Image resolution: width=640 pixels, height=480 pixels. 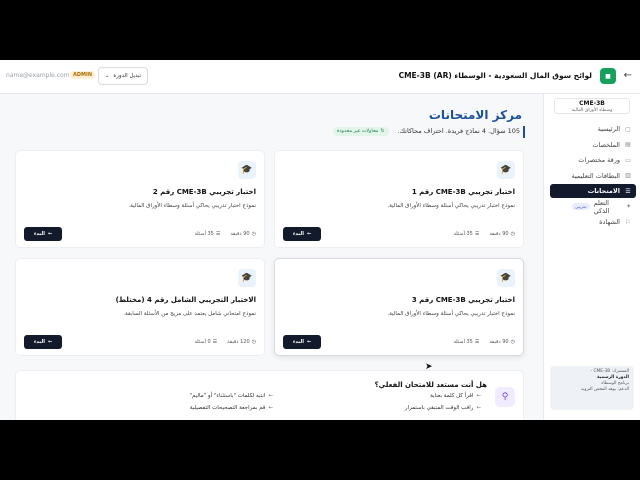 I want to click on beta-badge: تجريبي, so click(x=581, y=206).